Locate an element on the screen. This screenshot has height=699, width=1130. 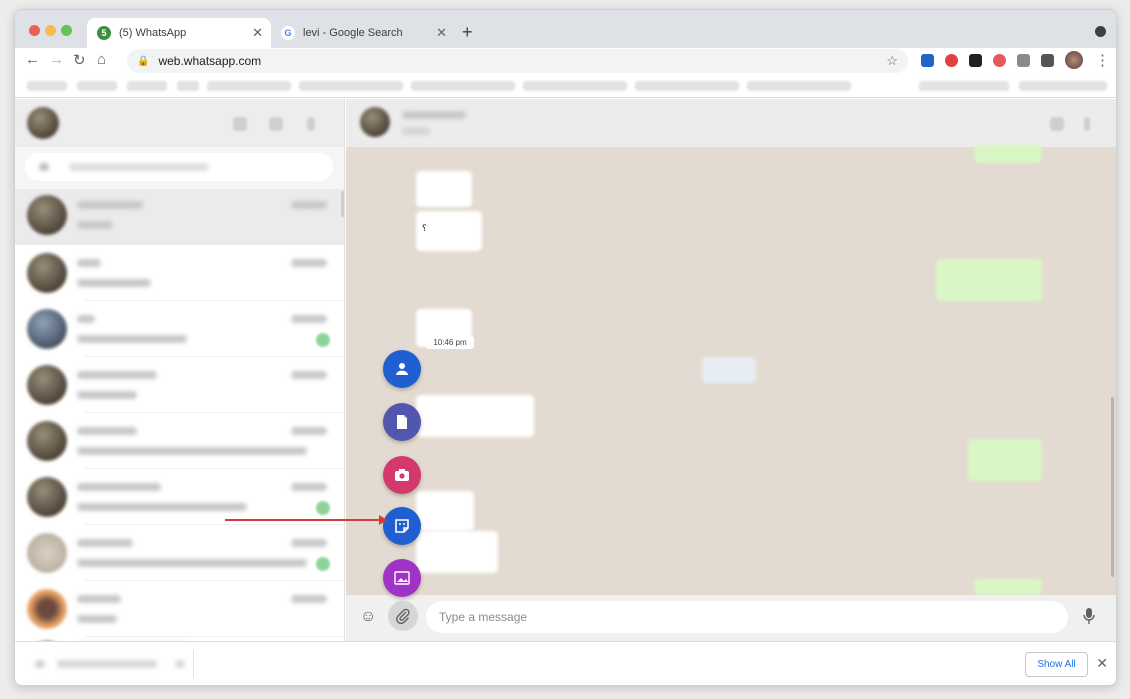
attach-photos-button is located at coordinates (402, 578).